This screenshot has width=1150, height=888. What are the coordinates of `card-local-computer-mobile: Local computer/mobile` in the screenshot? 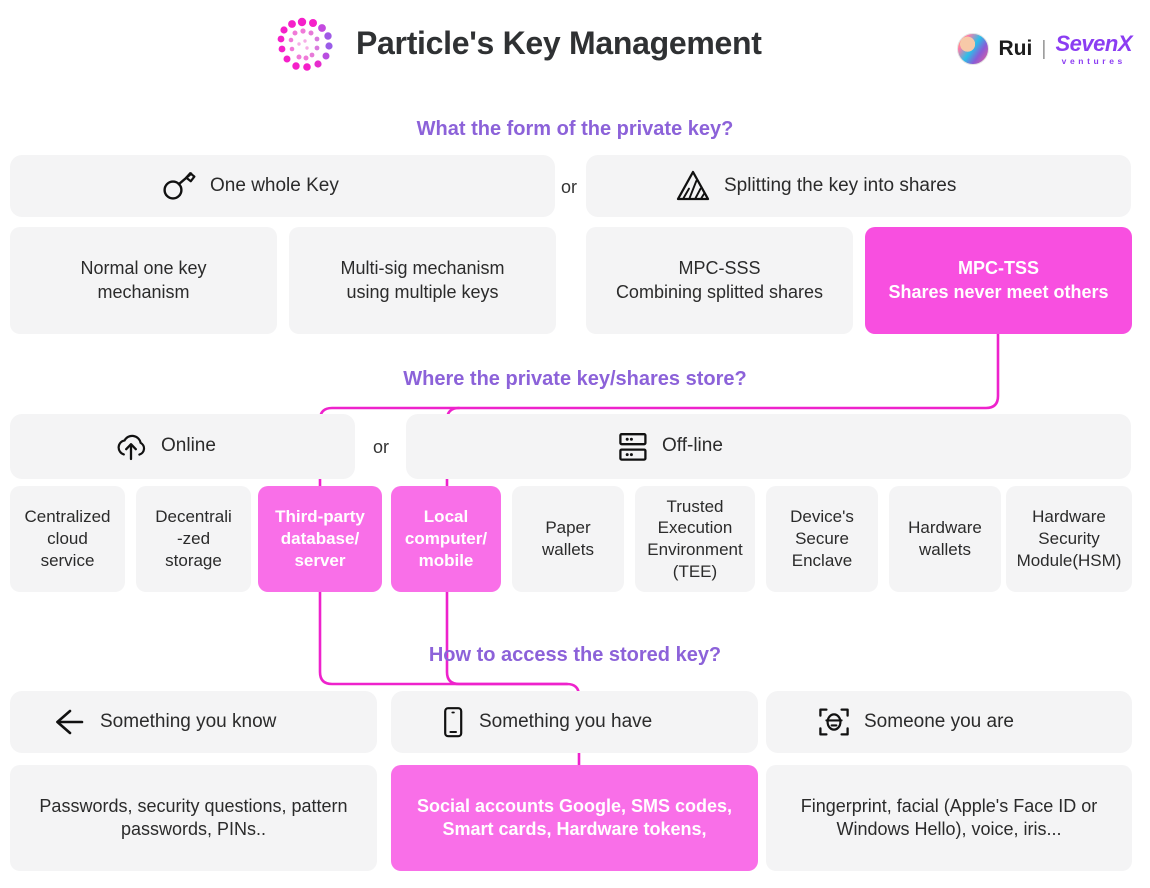 It's located at (446, 539).